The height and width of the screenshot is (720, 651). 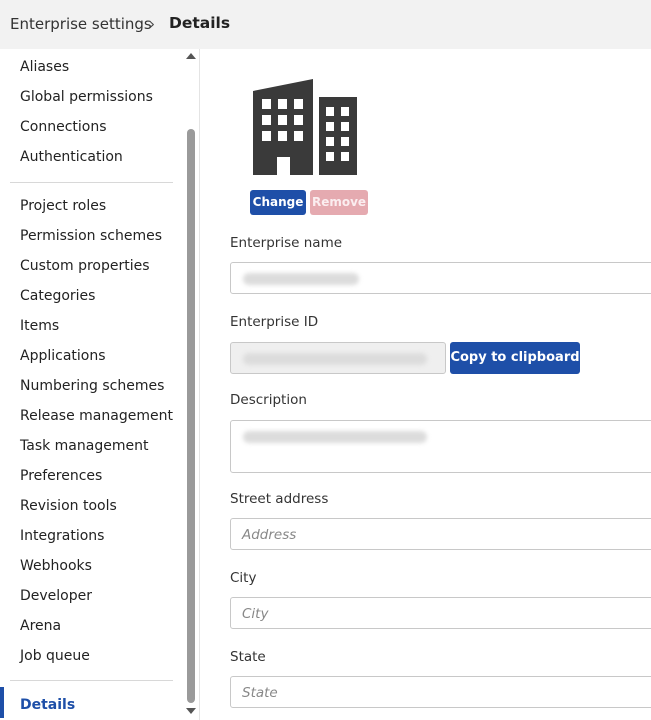 What do you see at coordinates (191, 416) in the screenshot?
I see `scroll-thumb` at bounding box center [191, 416].